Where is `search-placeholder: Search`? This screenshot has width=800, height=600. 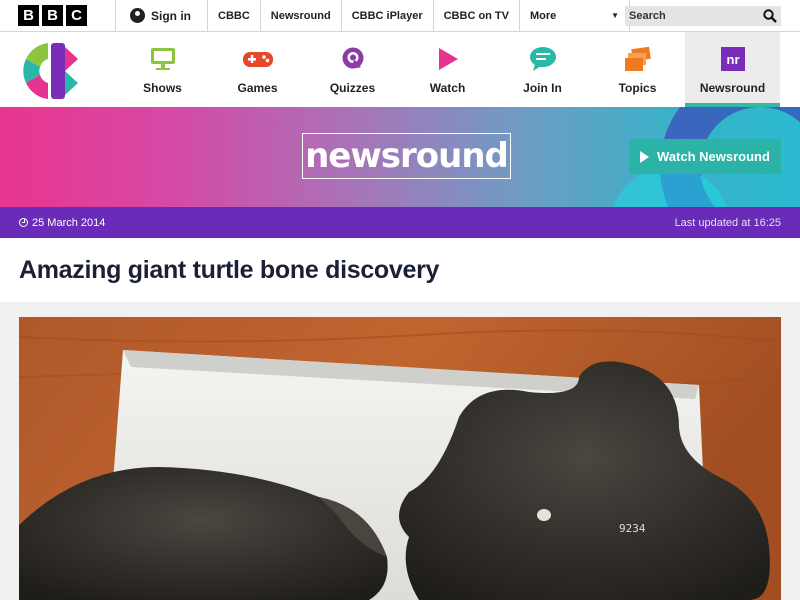 search-placeholder: Search is located at coordinates (647, 16).